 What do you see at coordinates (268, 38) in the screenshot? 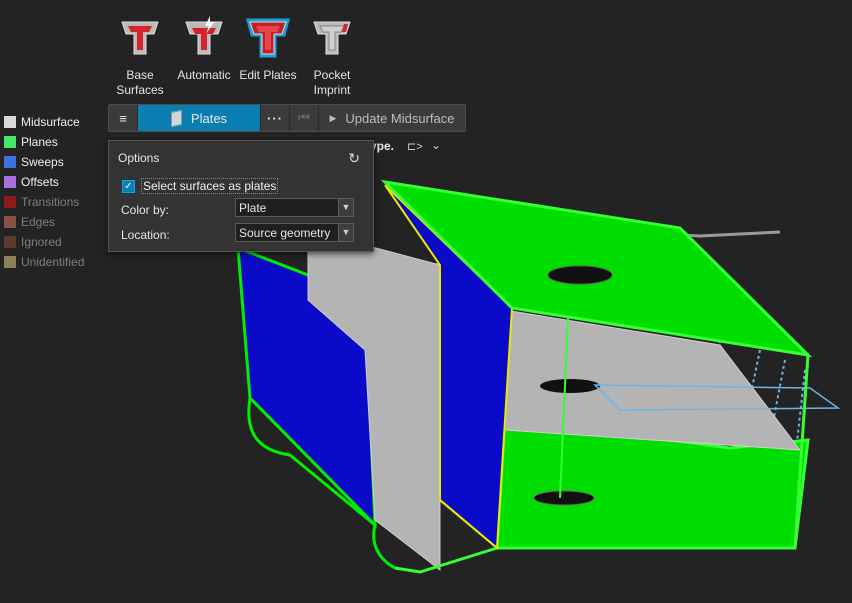
I see `edit-plates-icon` at bounding box center [268, 38].